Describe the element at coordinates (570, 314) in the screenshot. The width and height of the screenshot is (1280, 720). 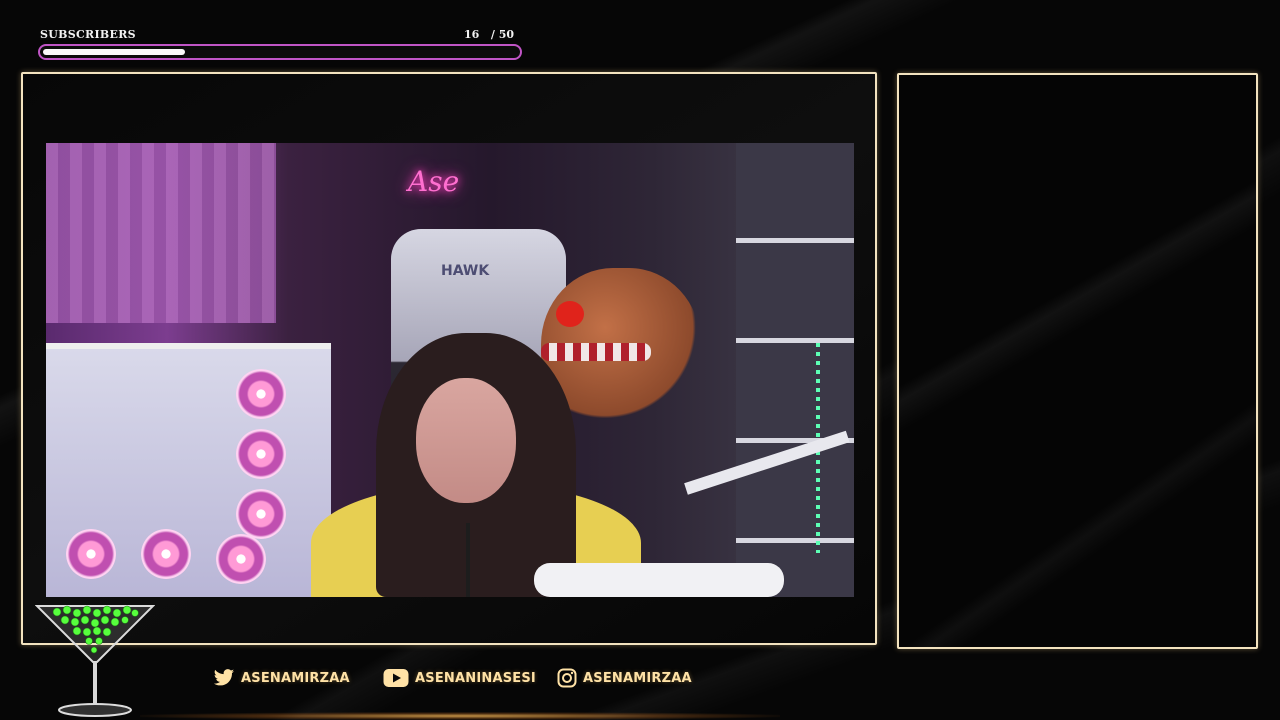
I see `reindeer-nose` at that location.